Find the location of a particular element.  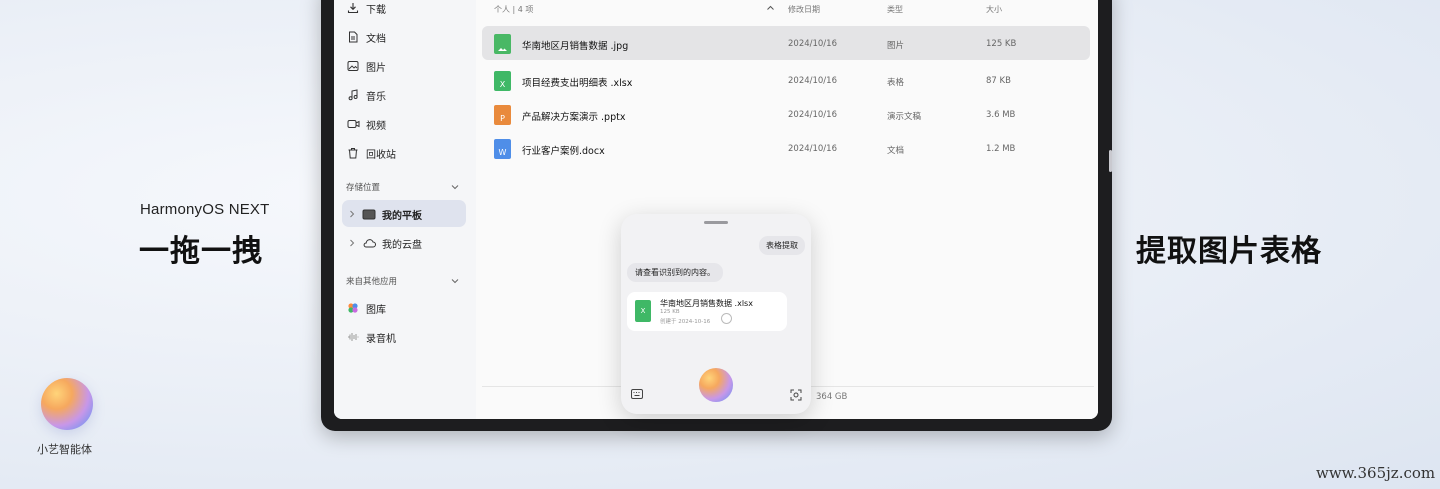

sidebar-item-video: 视频 is located at coordinates (366, 124).